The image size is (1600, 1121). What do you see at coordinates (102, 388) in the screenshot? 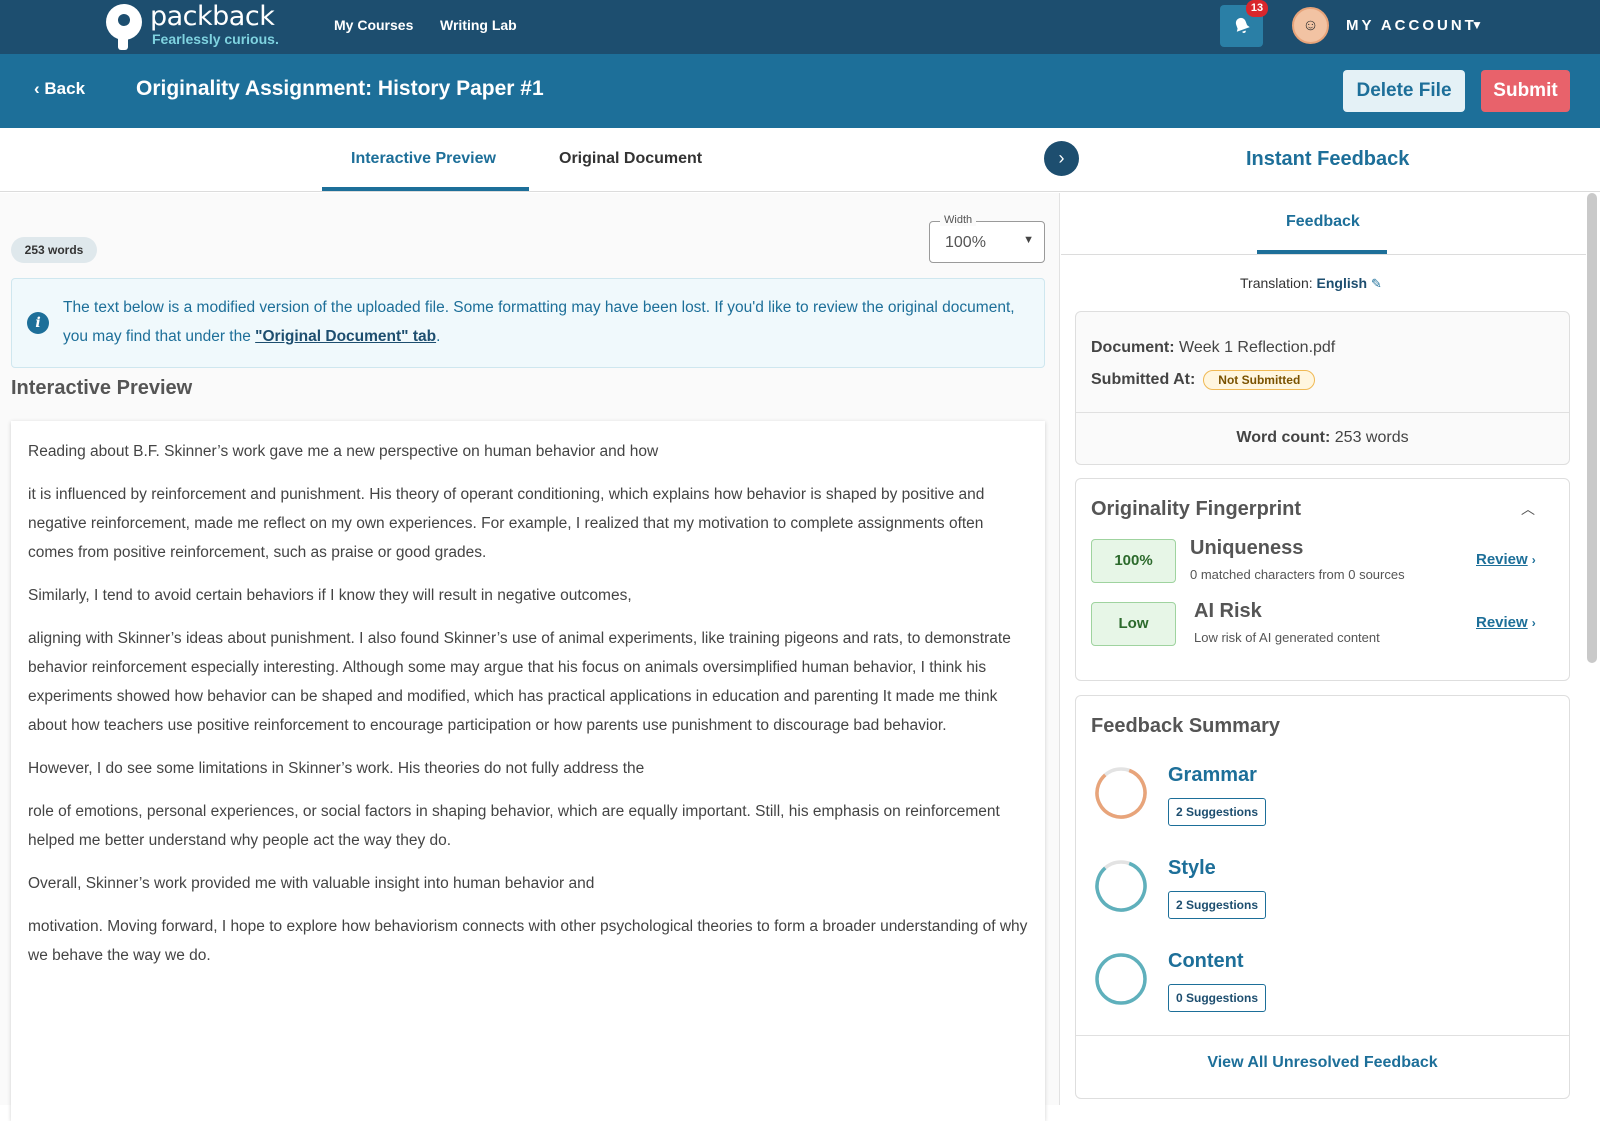
I see `preview-heading: Interactive Preview` at bounding box center [102, 388].